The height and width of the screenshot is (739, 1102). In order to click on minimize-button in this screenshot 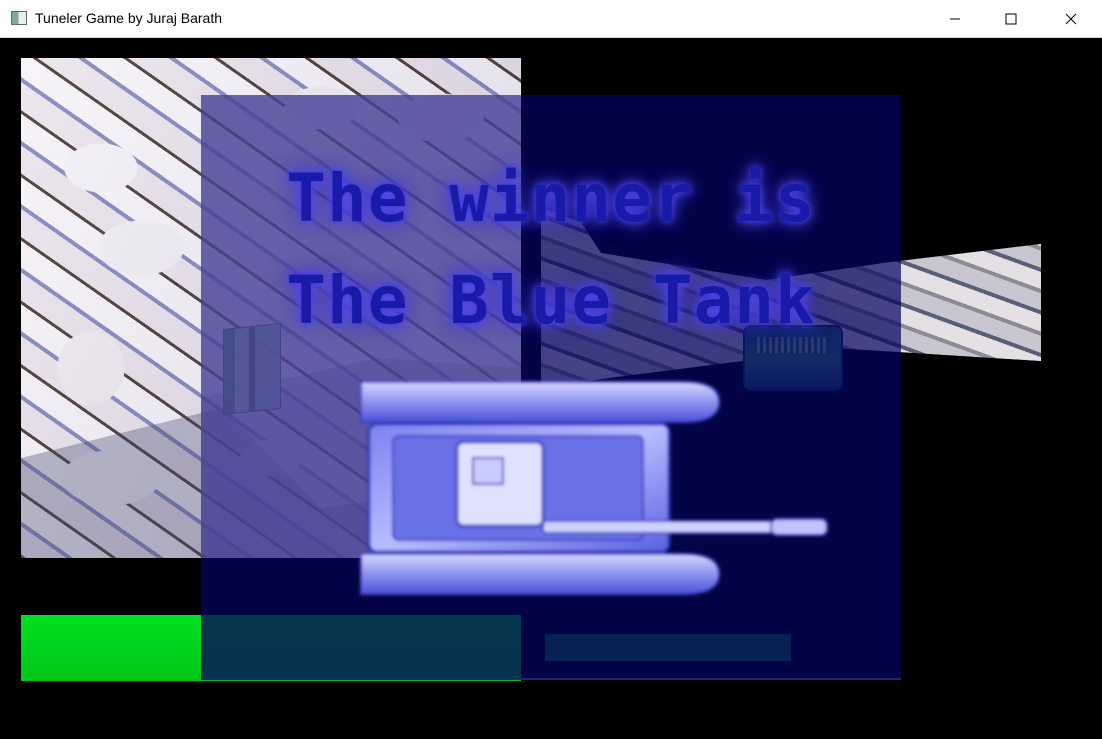, I will do `click(955, 19)`.